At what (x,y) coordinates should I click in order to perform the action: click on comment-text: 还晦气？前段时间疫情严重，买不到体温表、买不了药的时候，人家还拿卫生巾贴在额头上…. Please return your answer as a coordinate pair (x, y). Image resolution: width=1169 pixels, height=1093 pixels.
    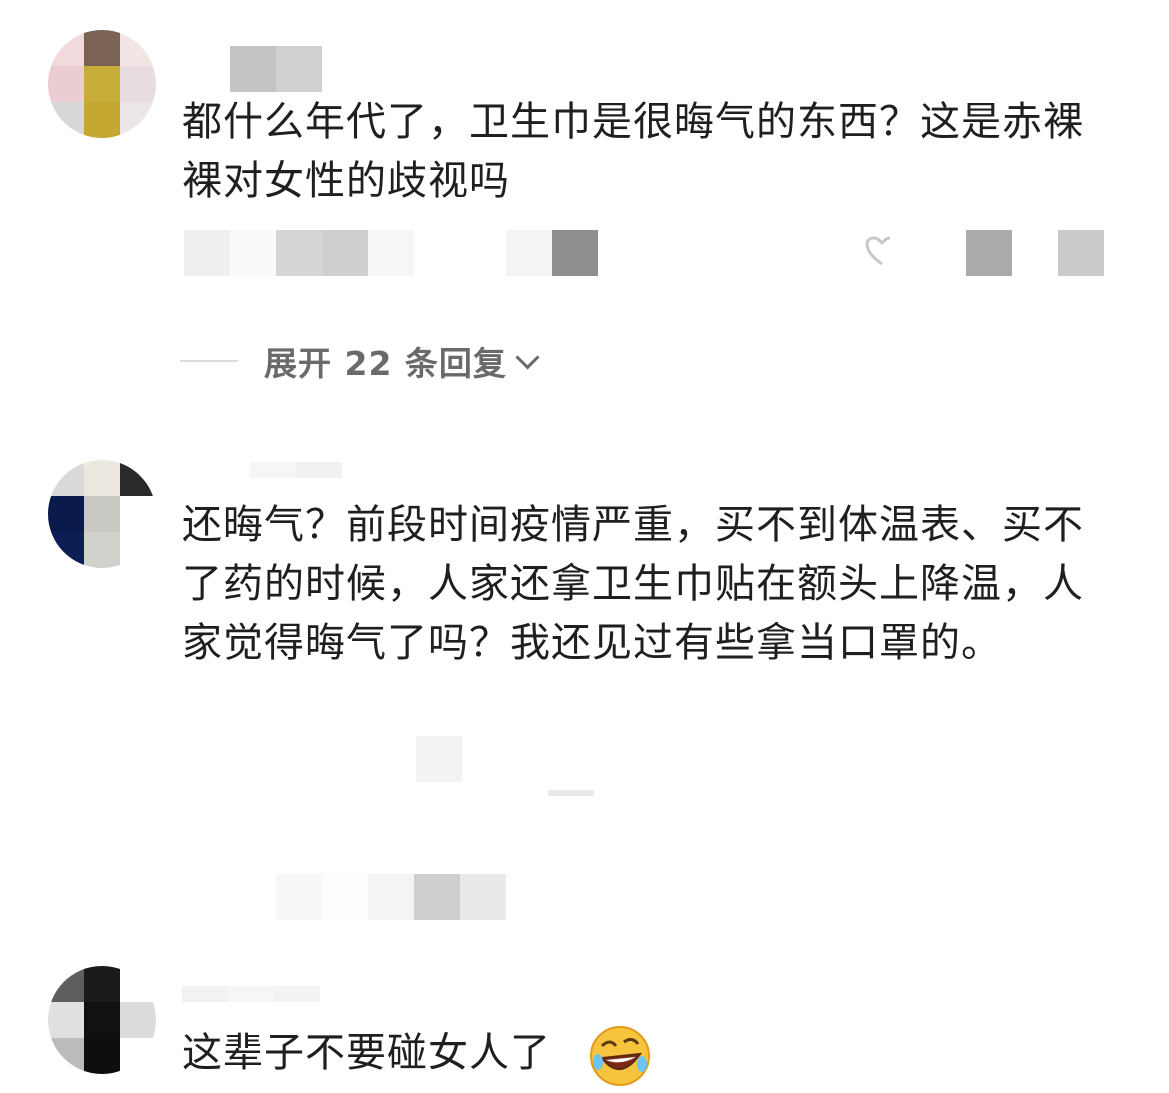
    Looking at the image, I should click on (633, 584).